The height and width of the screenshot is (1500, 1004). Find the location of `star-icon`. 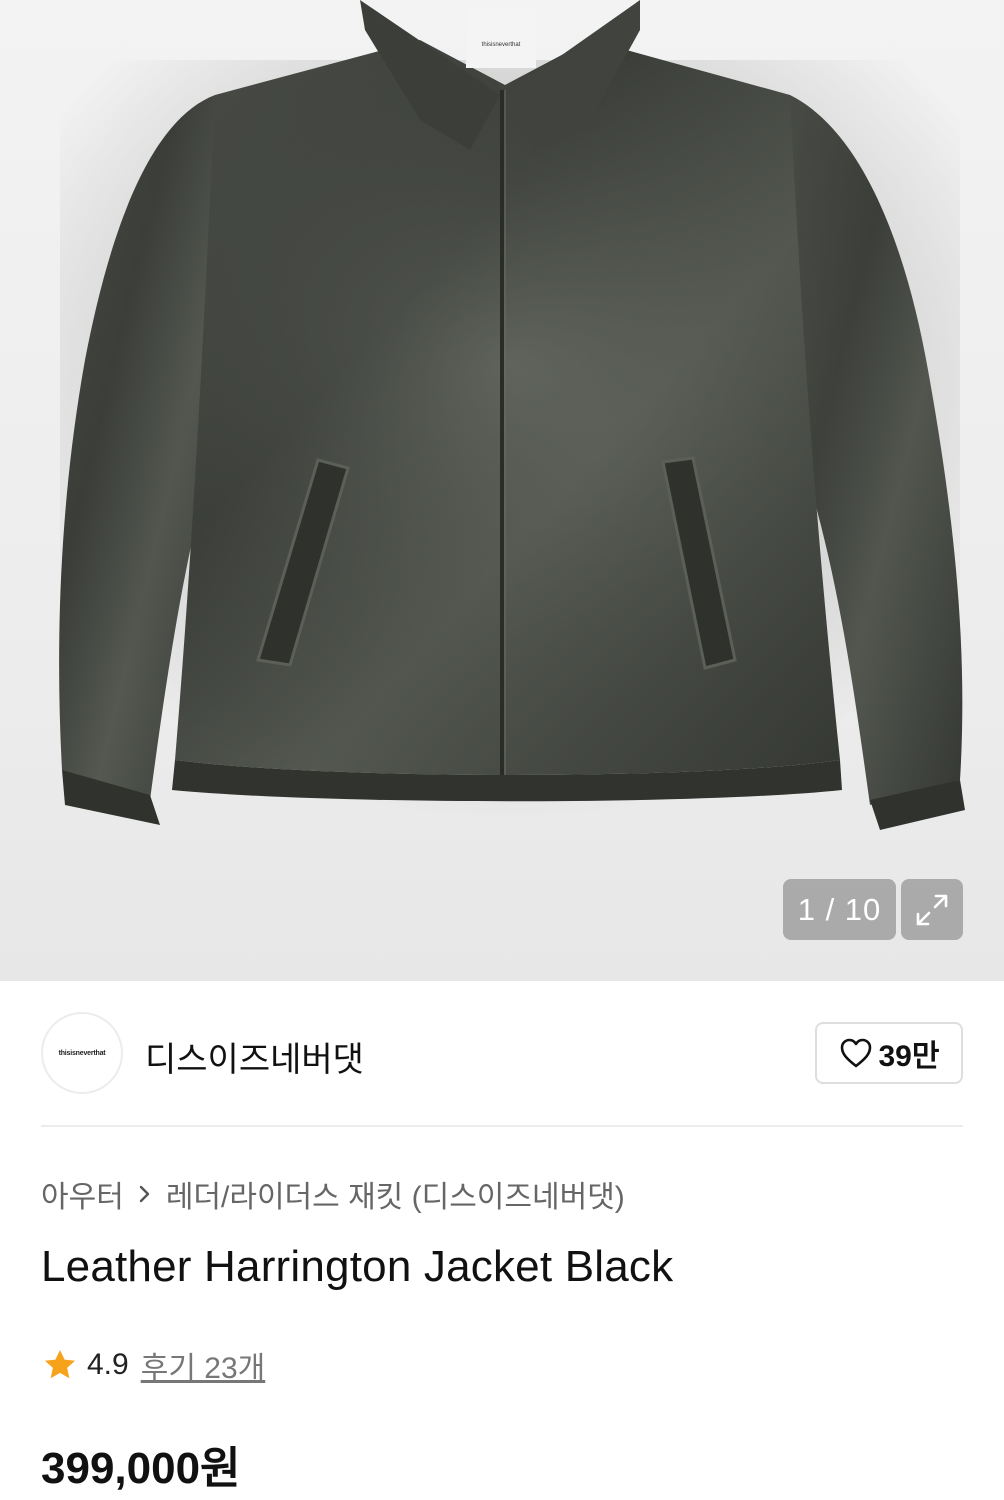

star-icon is located at coordinates (60, 1364).